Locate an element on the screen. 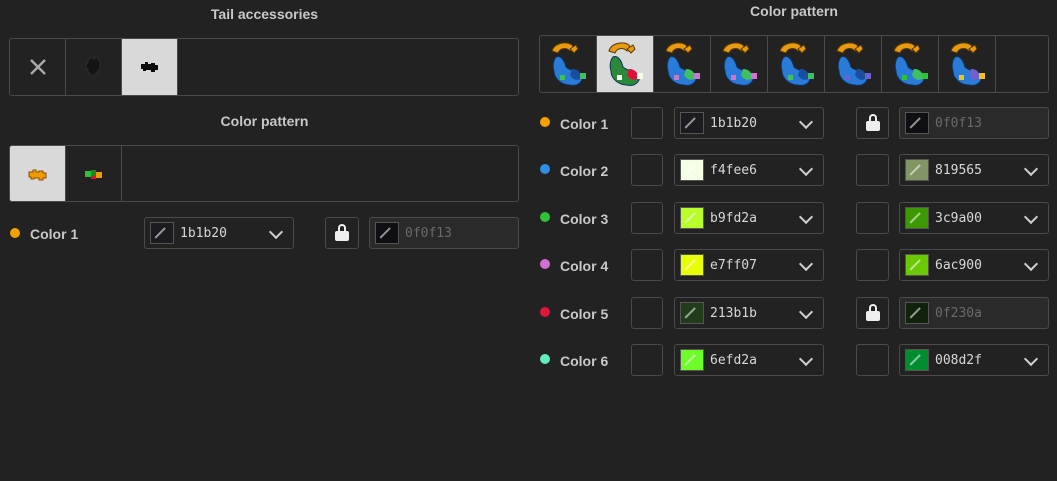 The image size is (1057, 481). pattern-orange-icon is located at coordinates (37, 174).